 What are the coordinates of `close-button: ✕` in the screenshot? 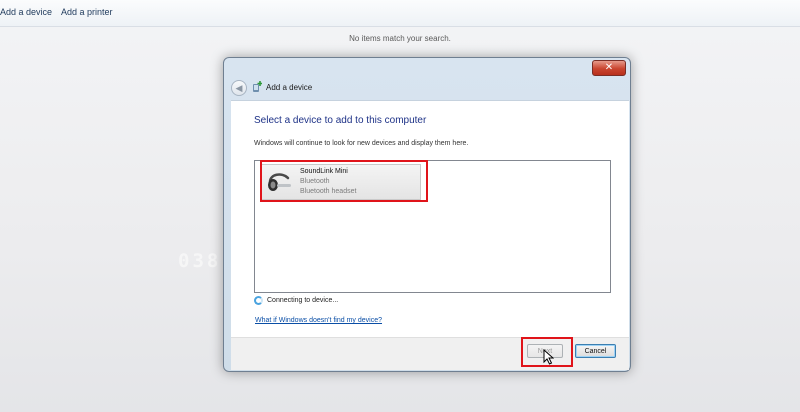 It's located at (609, 68).